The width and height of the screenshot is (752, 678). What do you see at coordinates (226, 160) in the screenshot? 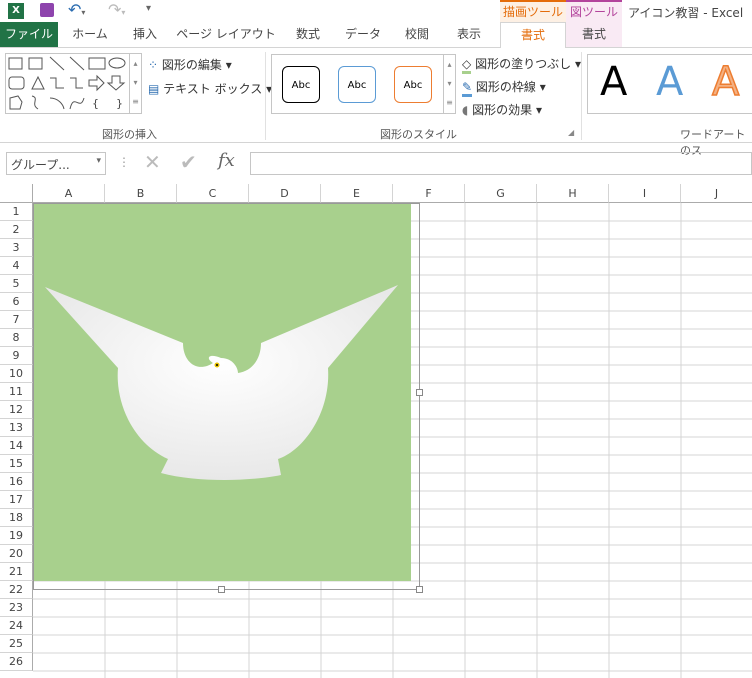
I see `insert-function-button: fx` at bounding box center [226, 160].